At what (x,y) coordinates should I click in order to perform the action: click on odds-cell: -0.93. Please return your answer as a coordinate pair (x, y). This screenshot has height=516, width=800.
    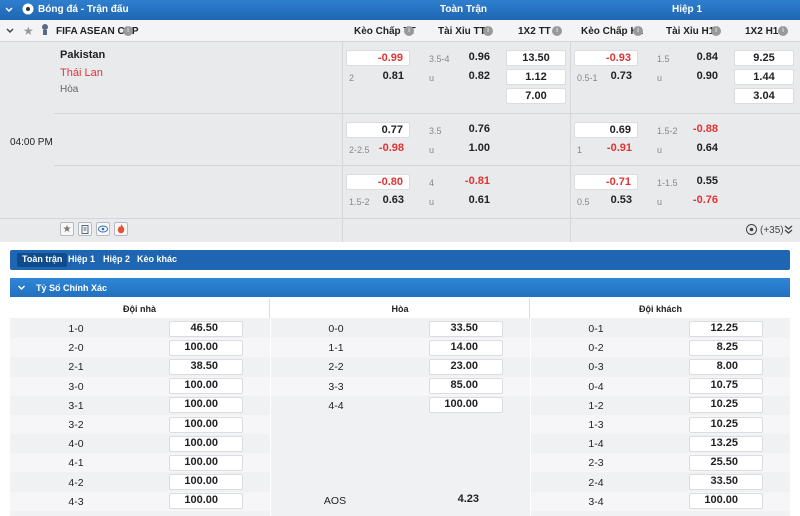
    Looking at the image, I should click on (606, 58).